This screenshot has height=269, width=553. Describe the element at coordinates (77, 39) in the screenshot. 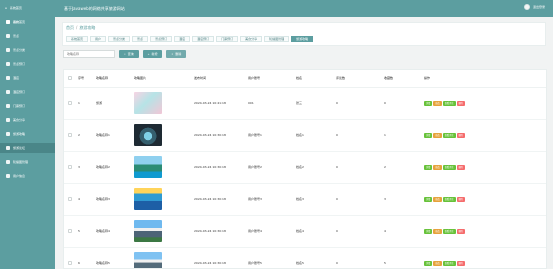

I see `tab-home: 系统首页` at that location.